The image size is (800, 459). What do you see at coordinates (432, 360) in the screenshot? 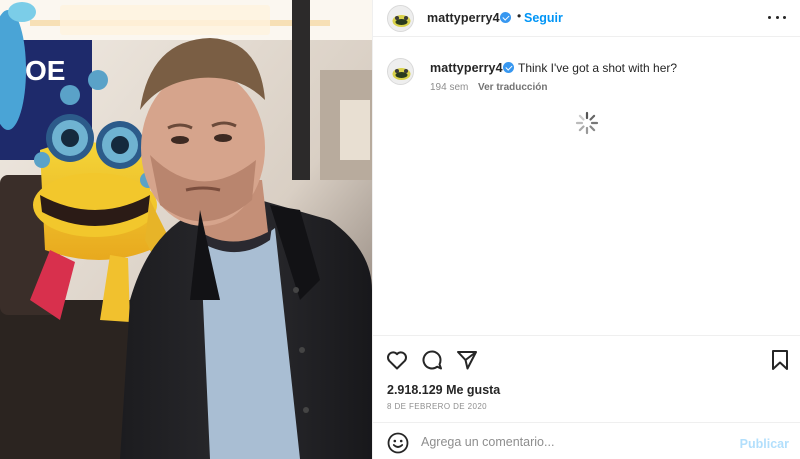
I see `comment-bubble-icon` at bounding box center [432, 360].